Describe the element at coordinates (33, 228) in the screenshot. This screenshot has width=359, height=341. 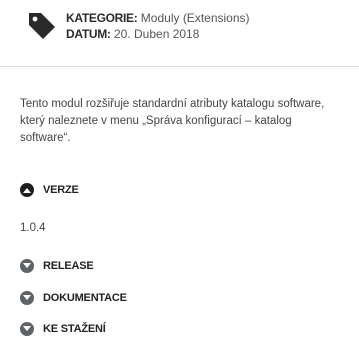
I see `version-value: 1.0.4` at that location.